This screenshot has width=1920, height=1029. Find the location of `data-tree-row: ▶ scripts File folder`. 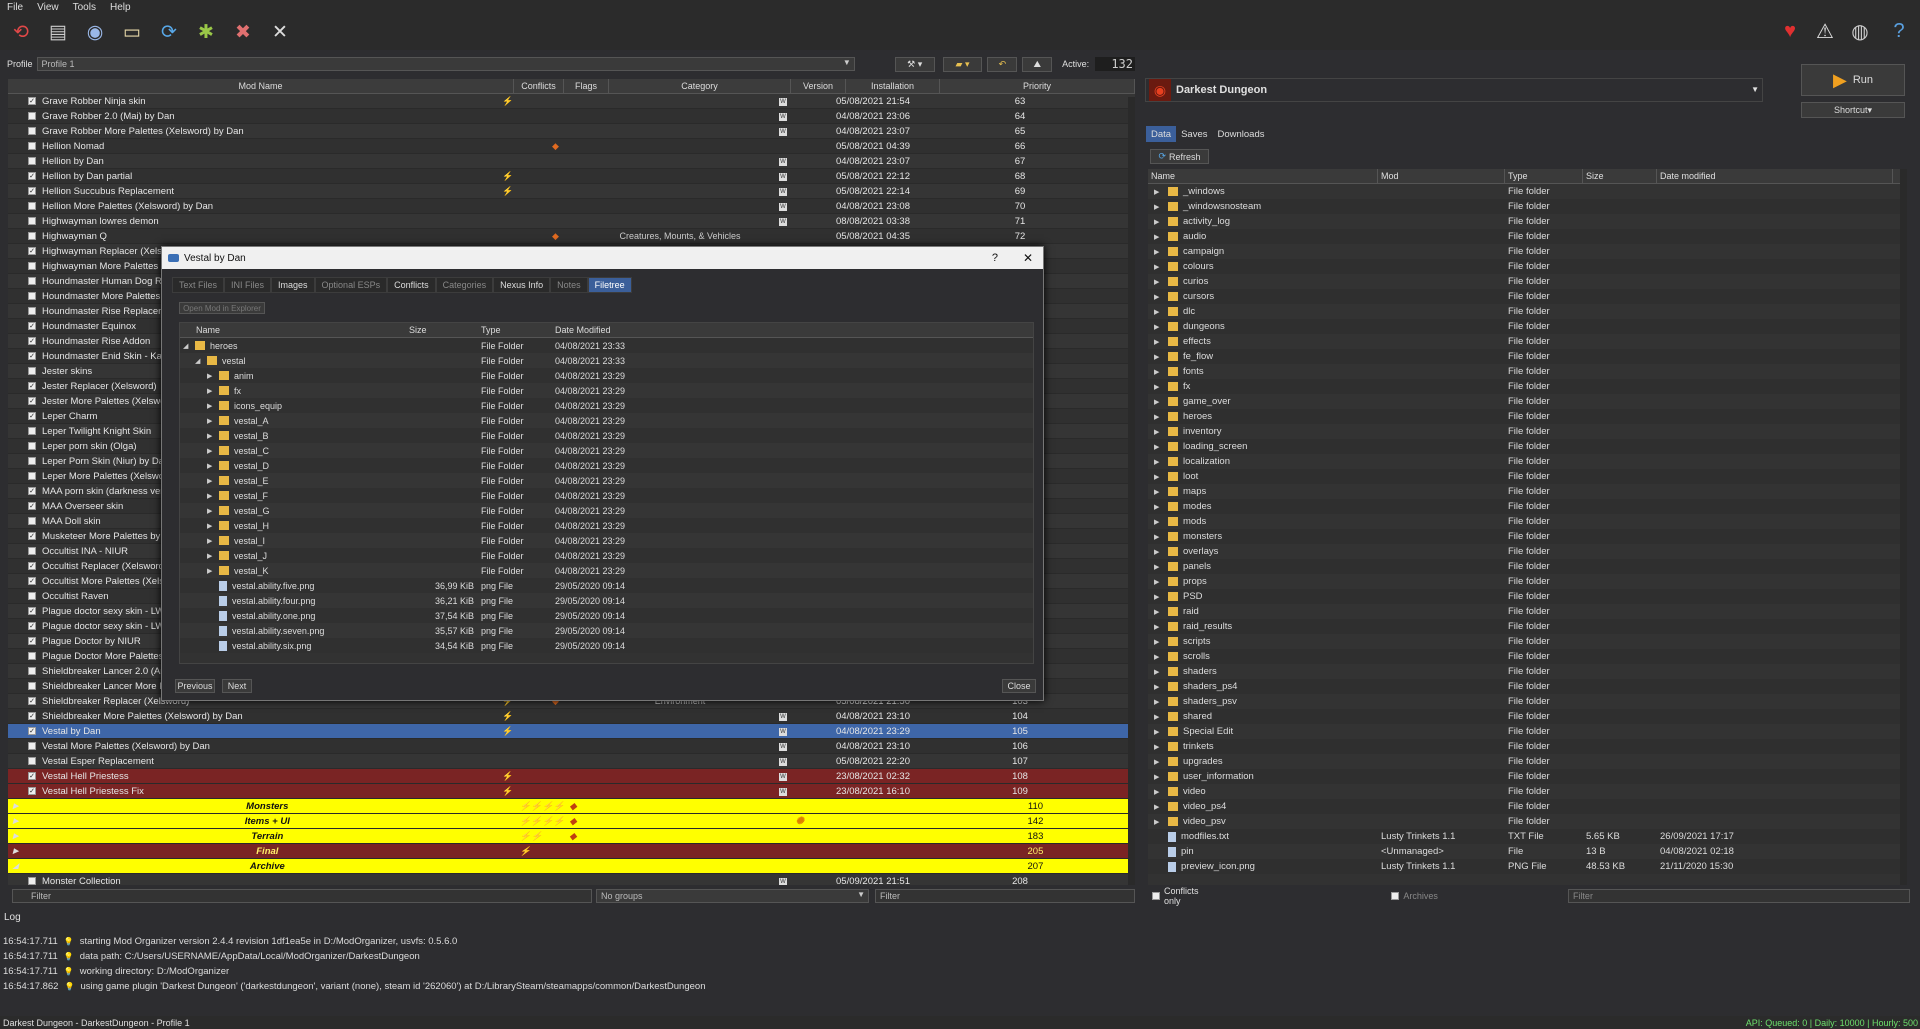

data-tree-row: ▶ scripts File folder is located at coordinates (1524, 641).